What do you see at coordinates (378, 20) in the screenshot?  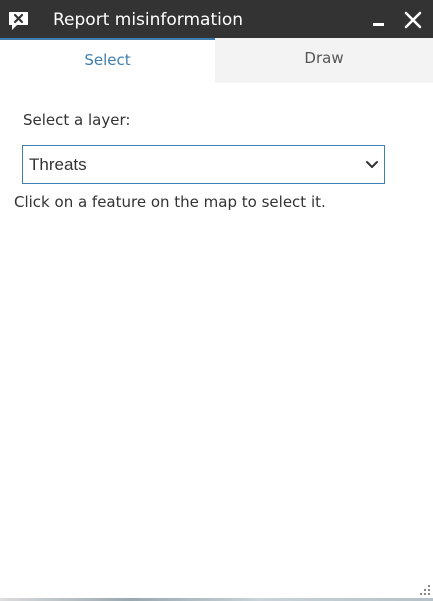 I see `minimize-icon` at bounding box center [378, 20].